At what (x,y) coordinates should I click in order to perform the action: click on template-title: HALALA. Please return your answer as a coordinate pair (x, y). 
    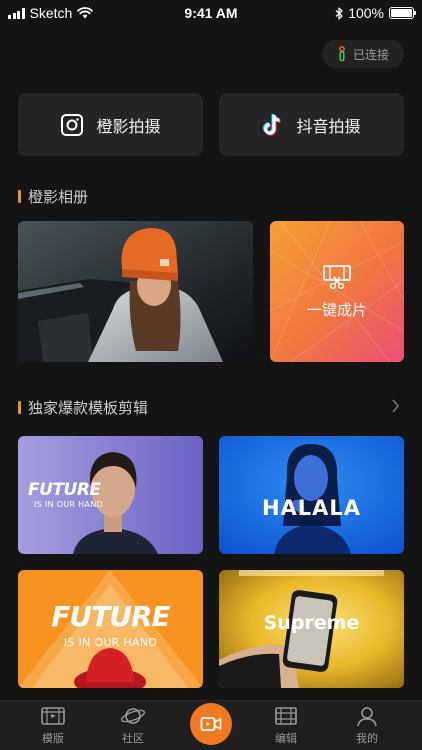
    Looking at the image, I should click on (311, 508).